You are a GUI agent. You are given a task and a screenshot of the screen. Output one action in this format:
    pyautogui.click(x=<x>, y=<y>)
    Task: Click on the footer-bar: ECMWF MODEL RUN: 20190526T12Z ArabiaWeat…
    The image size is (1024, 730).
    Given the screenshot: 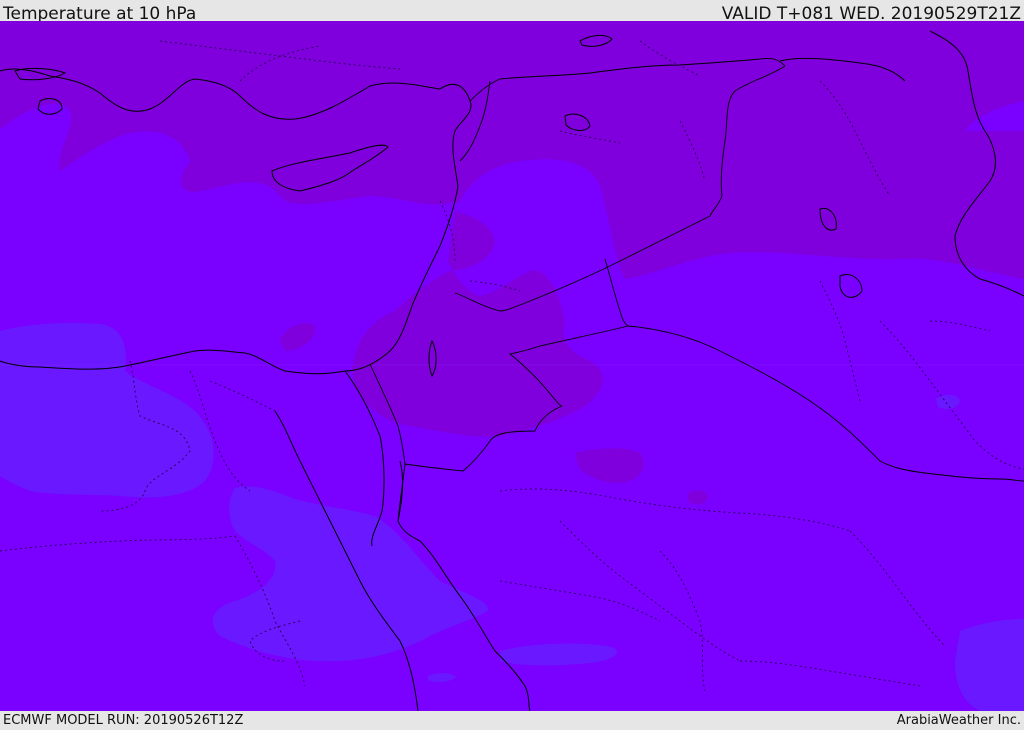 What is the action you would take?
    pyautogui.click(x=512, y=720)
    